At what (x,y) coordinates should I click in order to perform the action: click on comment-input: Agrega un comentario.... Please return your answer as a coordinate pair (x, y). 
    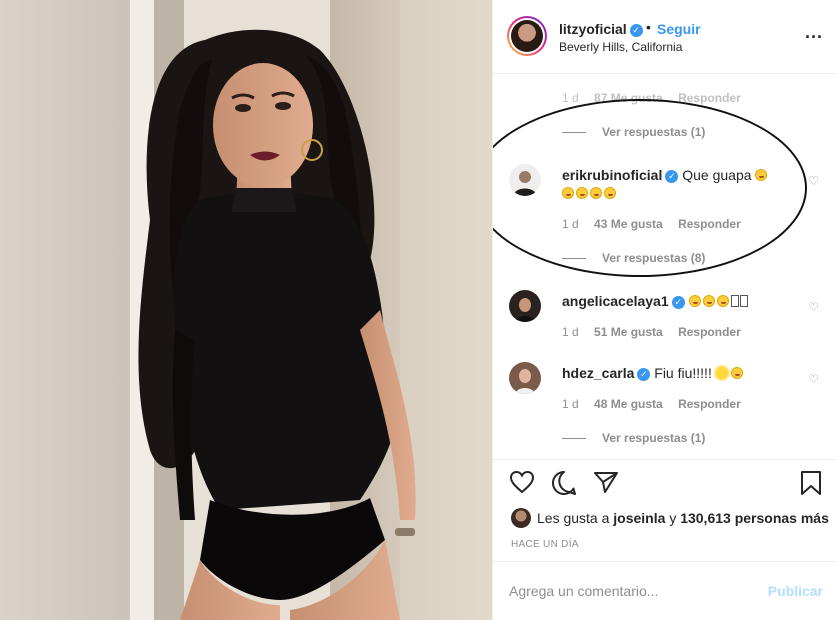
    Looking at the image, I should click on (583, 591).